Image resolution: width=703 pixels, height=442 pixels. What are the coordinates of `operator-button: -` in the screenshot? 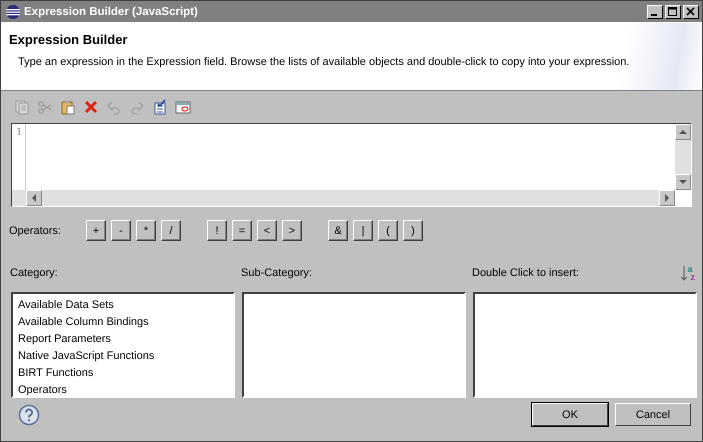 It's located at (121, 230).